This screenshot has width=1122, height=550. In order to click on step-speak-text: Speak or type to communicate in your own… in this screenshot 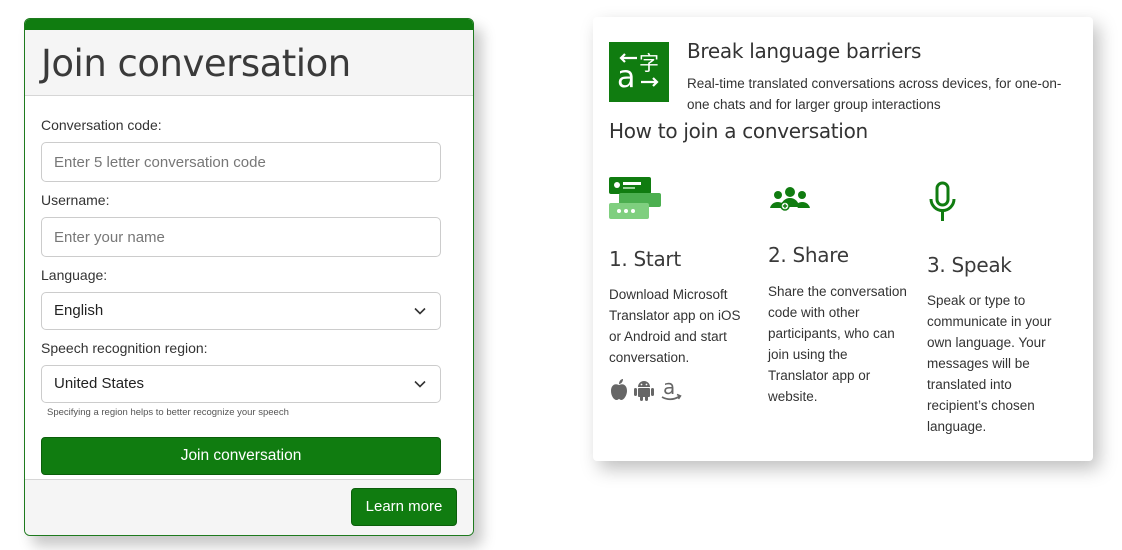, I will do `click(989, 363)`.